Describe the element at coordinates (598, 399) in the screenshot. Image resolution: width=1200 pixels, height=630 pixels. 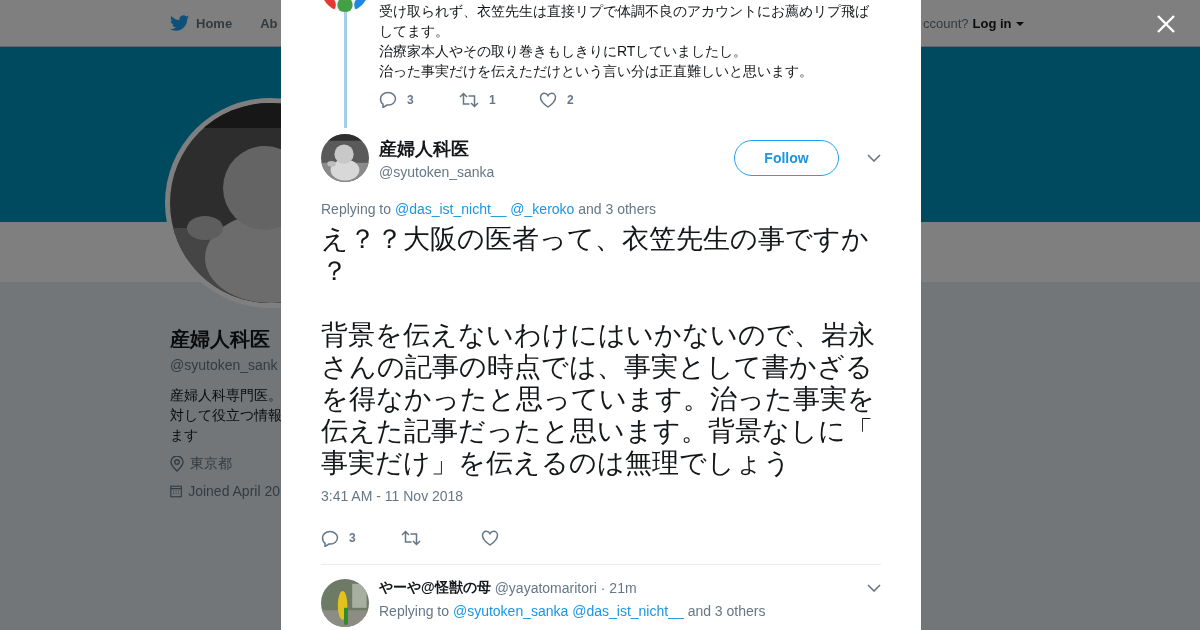
I see `tweet-text: 背景を伝えないわけにはいかないので、岩永さんの記事の時点では、事実として書かざるを得なかったと思っています。治った事実を伝えた記事だったと思います。背景なしに「事実だけ」を伝えるのは無理でしょう` at that location.